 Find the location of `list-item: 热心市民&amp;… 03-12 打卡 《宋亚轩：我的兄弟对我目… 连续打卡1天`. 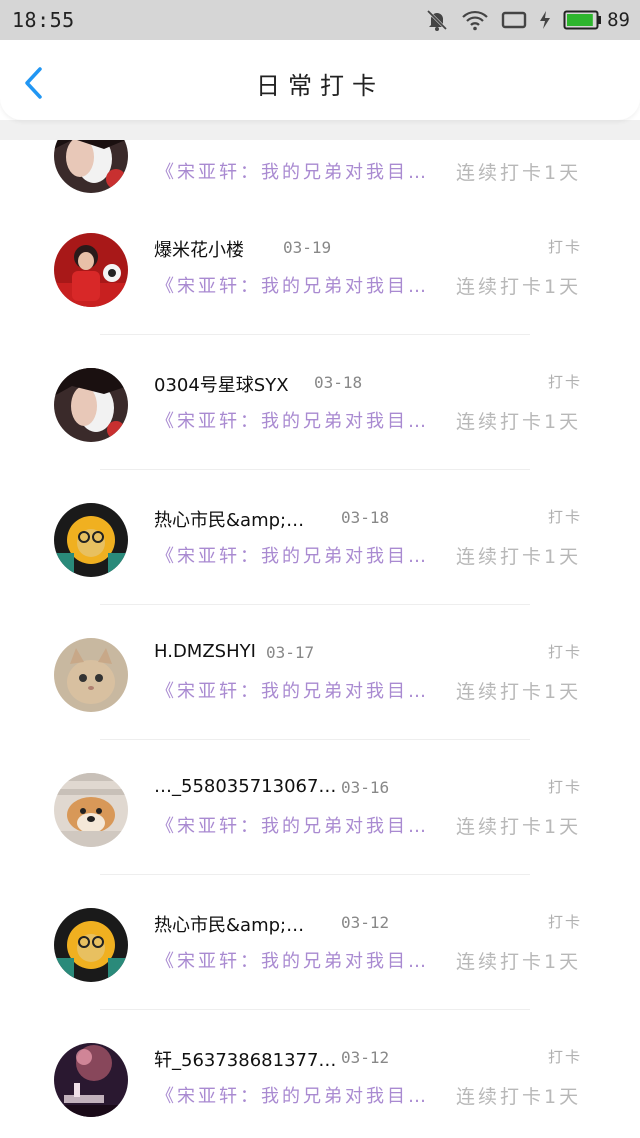

list-item: 热心市民&amp;… 03-12 打卡 《宋亚轩：我的兄弟对我目… 连续打卡1天 is located at coordinates (320, 942).